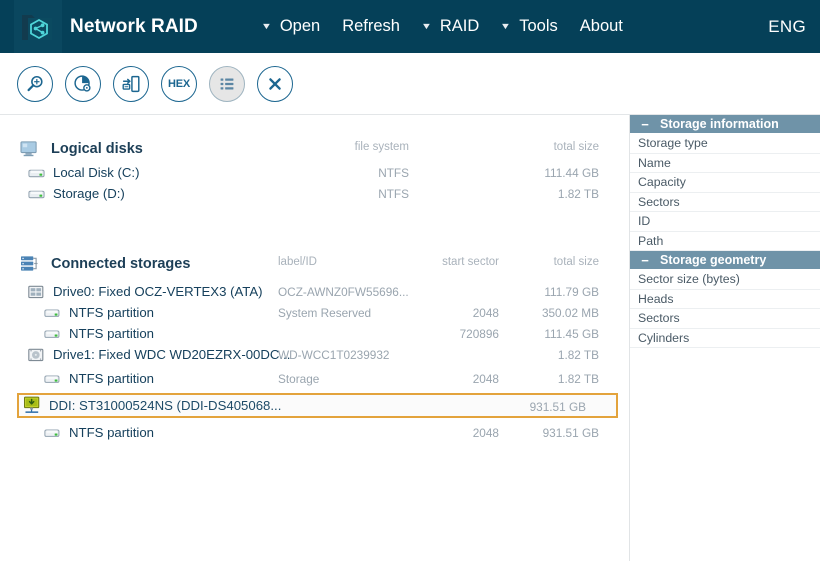  What do you see at coordinates (314, 432) in the screenshot?
I see `tree-item-partition: NTFS partition 2048 931.51 GB` at bounding box center [314, 432].